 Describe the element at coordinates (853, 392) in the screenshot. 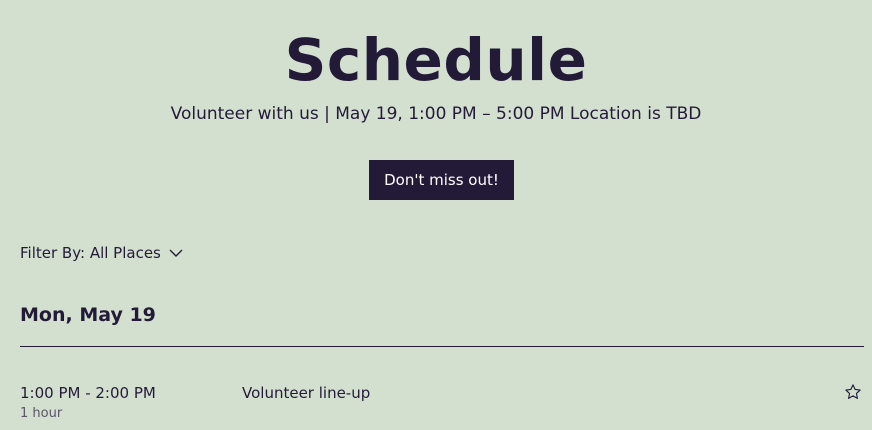

I see `star-icon` at that location.